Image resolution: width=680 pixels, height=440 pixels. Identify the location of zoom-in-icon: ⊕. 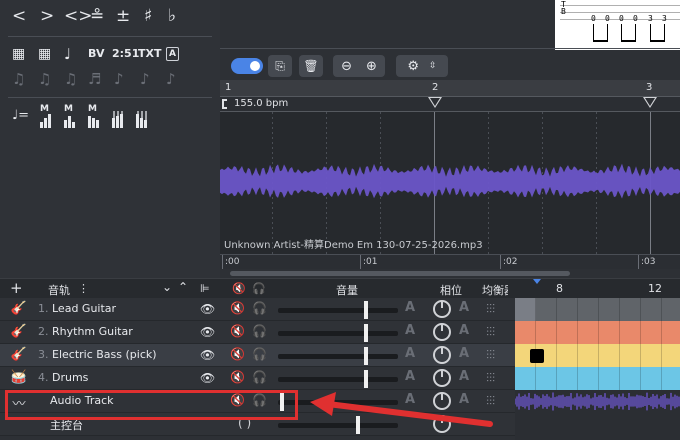
(371, 66).